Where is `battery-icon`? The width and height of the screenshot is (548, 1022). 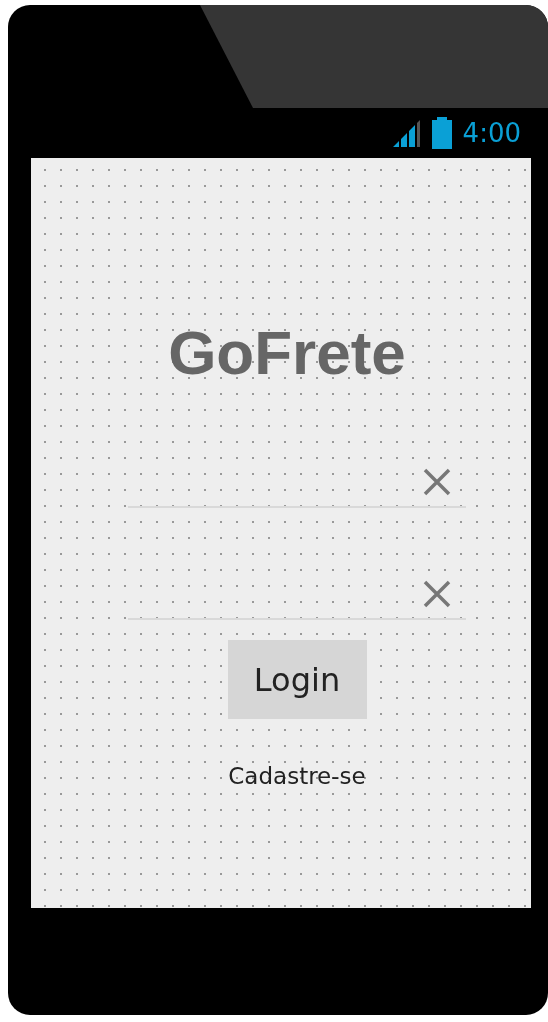
battery-icon is located at coordinates (441, 133).